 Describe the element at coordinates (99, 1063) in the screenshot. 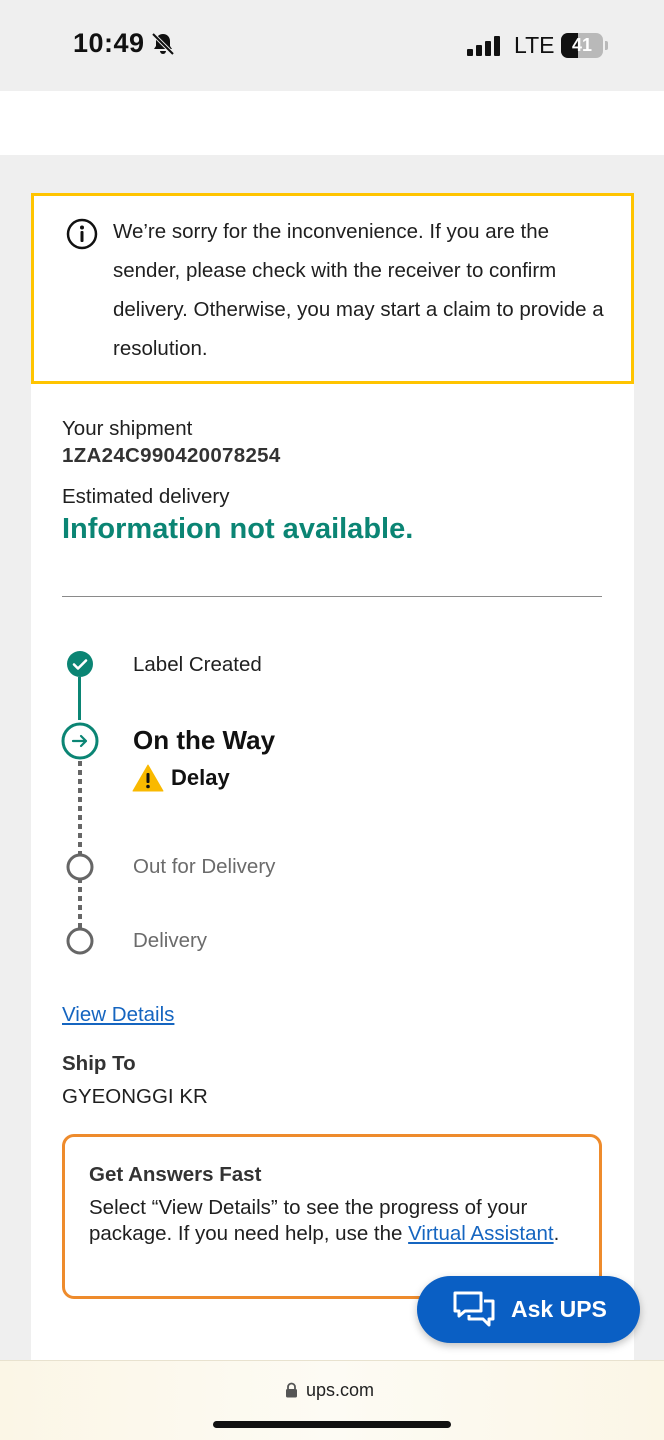

I see `ship-to-label: Ship To` at that location.